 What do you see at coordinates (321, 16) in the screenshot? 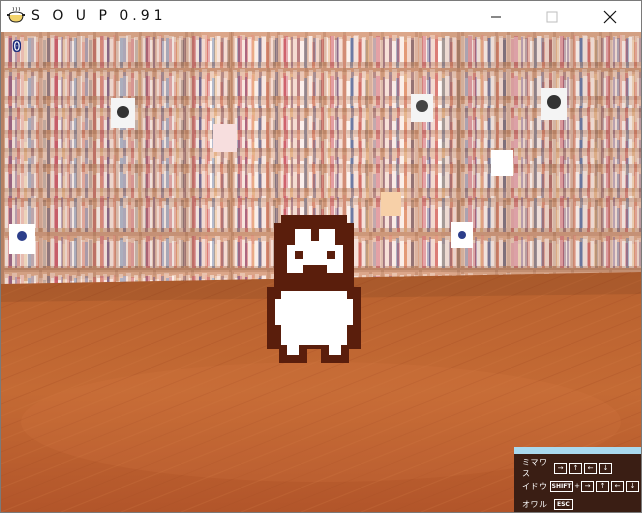
I see `title-bar: S O U P 0.91` at bounding box center [321, 16].